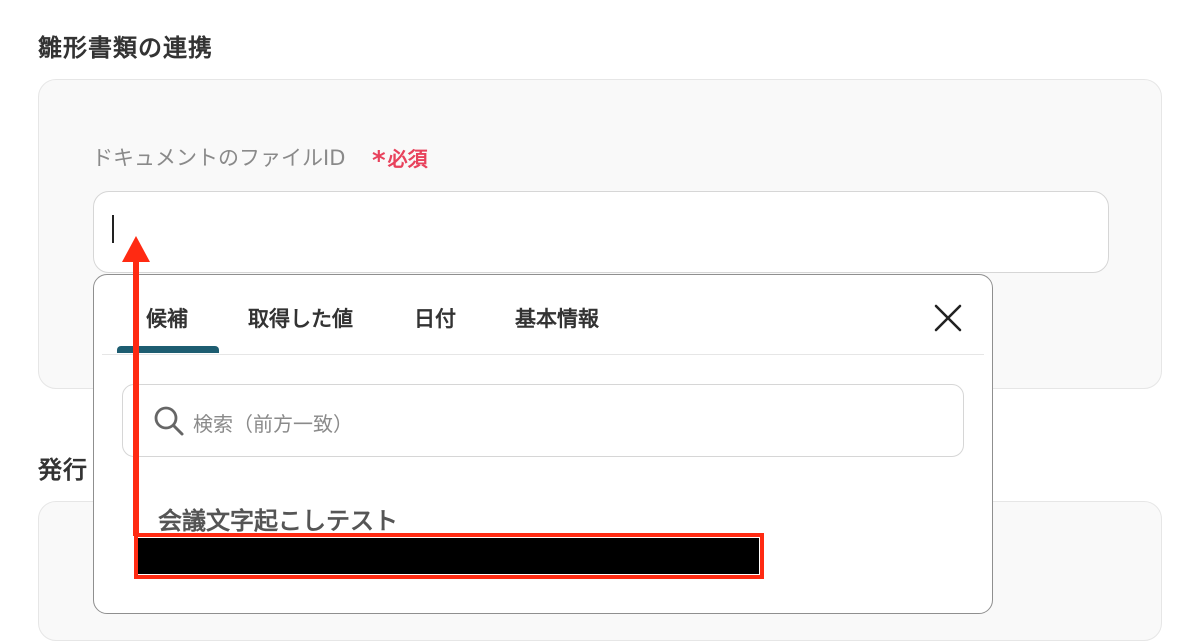 The image size is (1202, 641). Describe the element at coordinates (407, 159) in the screenshot. I see `required-text: 必須` at that location.